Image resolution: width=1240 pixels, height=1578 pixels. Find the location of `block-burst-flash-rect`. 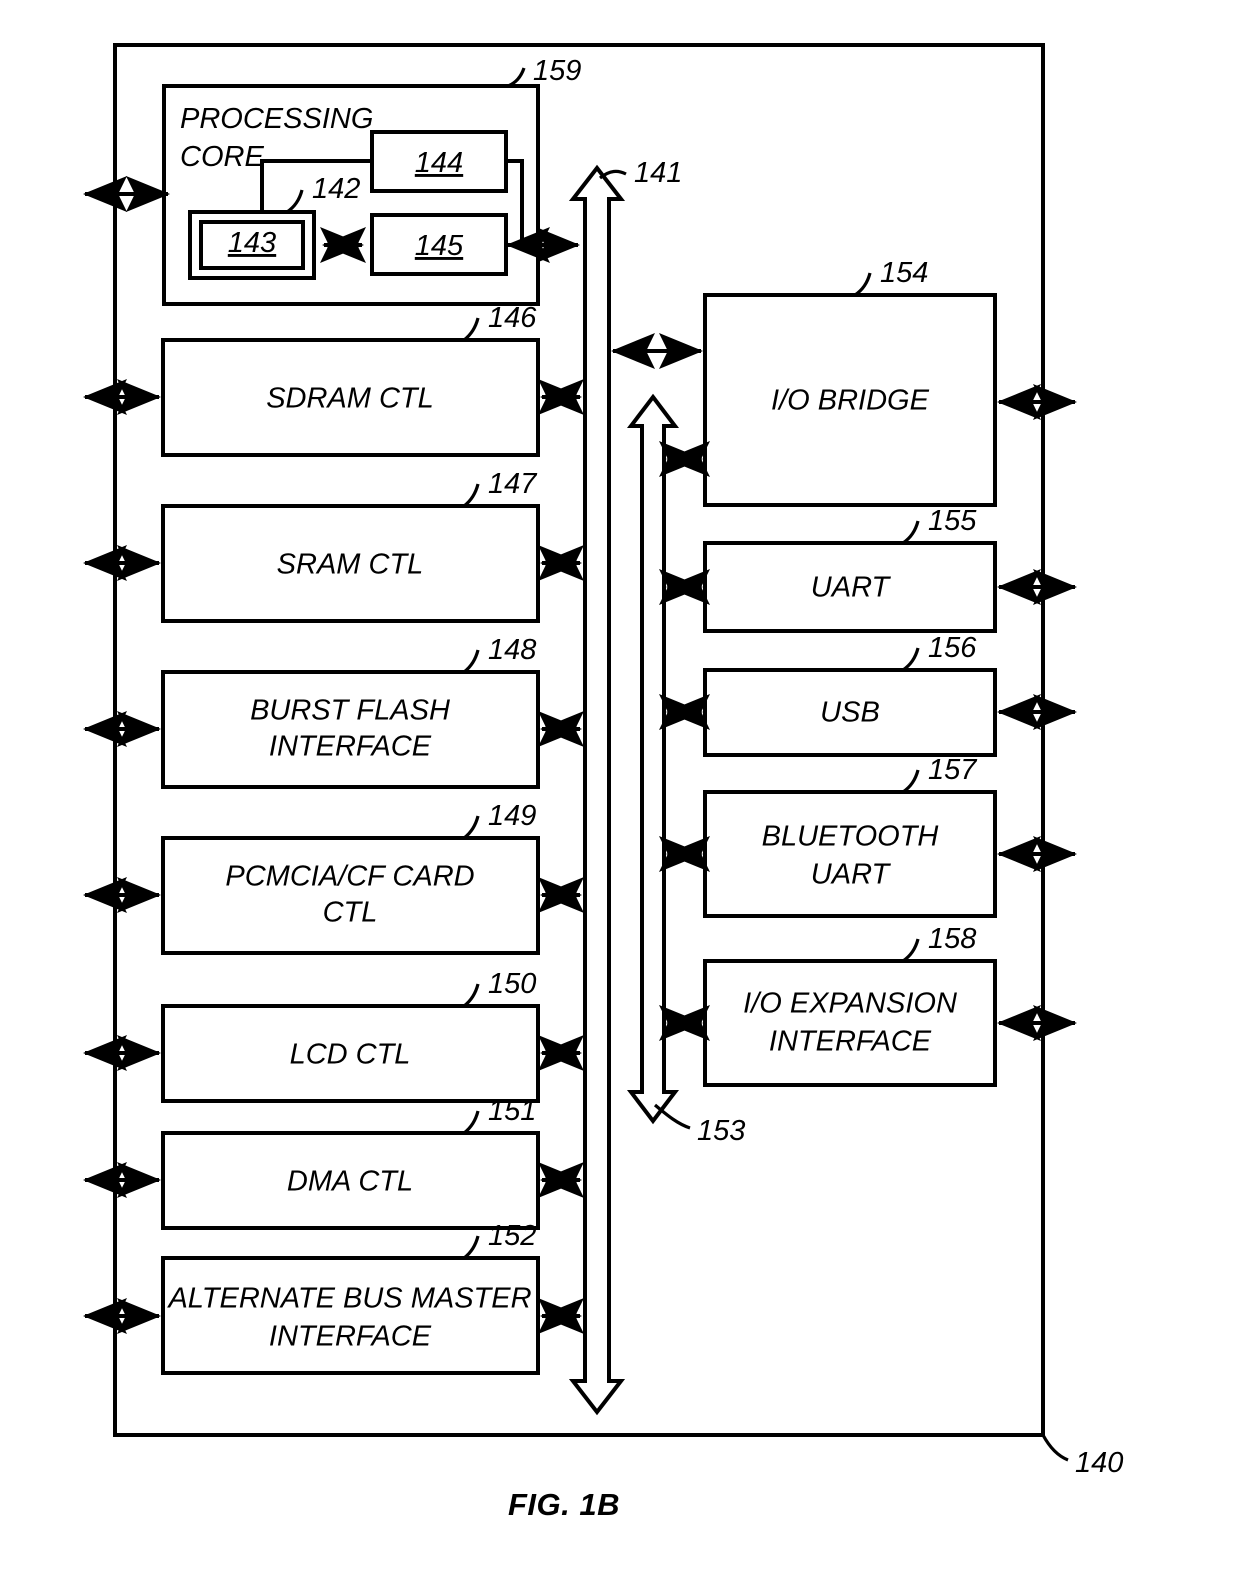

block-burst-flash-rect is located at coordinates (350, 729).